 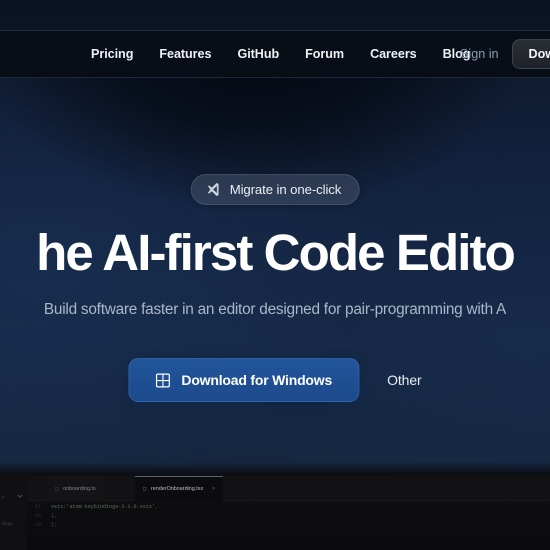 I want to click on code-line: 19 };, so click(x=288, y=526).